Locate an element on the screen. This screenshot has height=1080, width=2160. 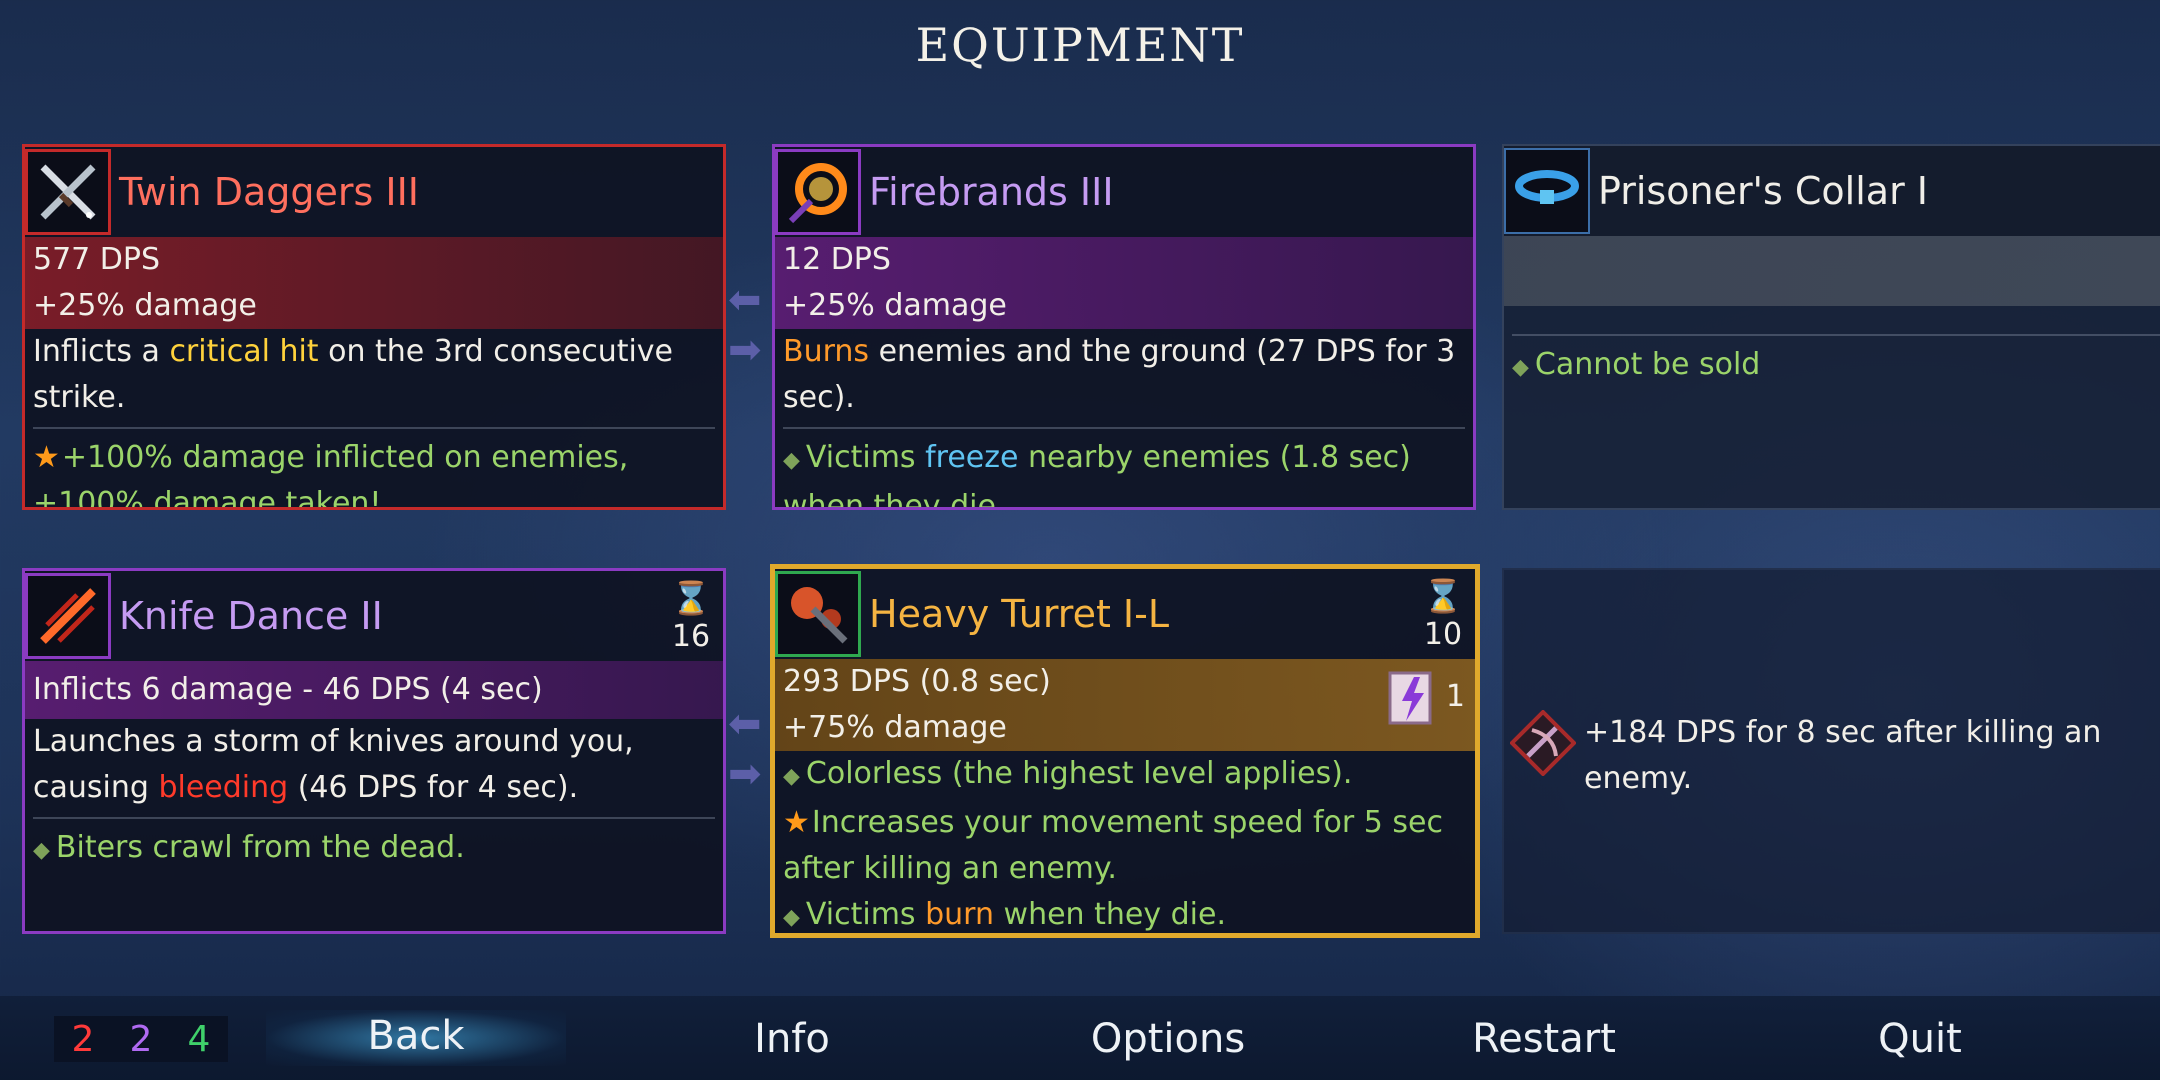
keyword-burns: Burns is located at coordinates (826, 351).